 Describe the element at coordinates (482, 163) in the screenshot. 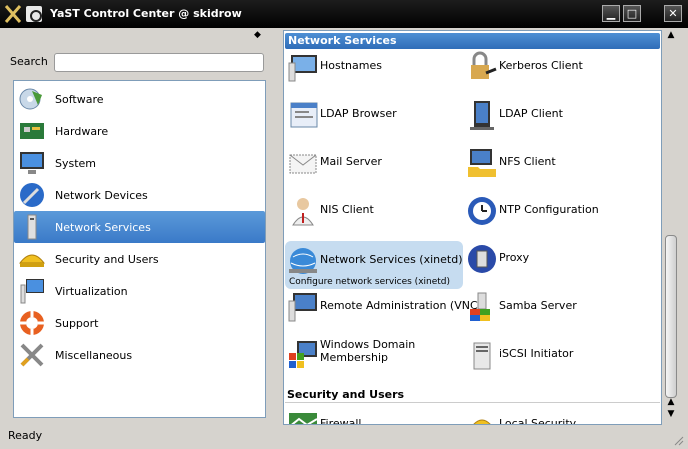

I see `nfs-icon` at that location.